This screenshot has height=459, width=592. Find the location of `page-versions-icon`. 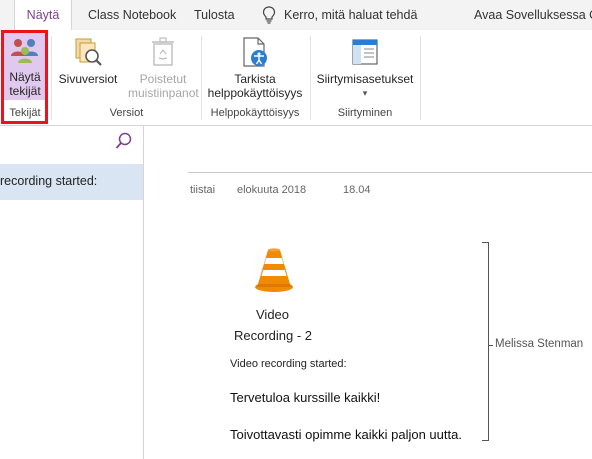

page-versions-icon is located at coordinates (88, 52).